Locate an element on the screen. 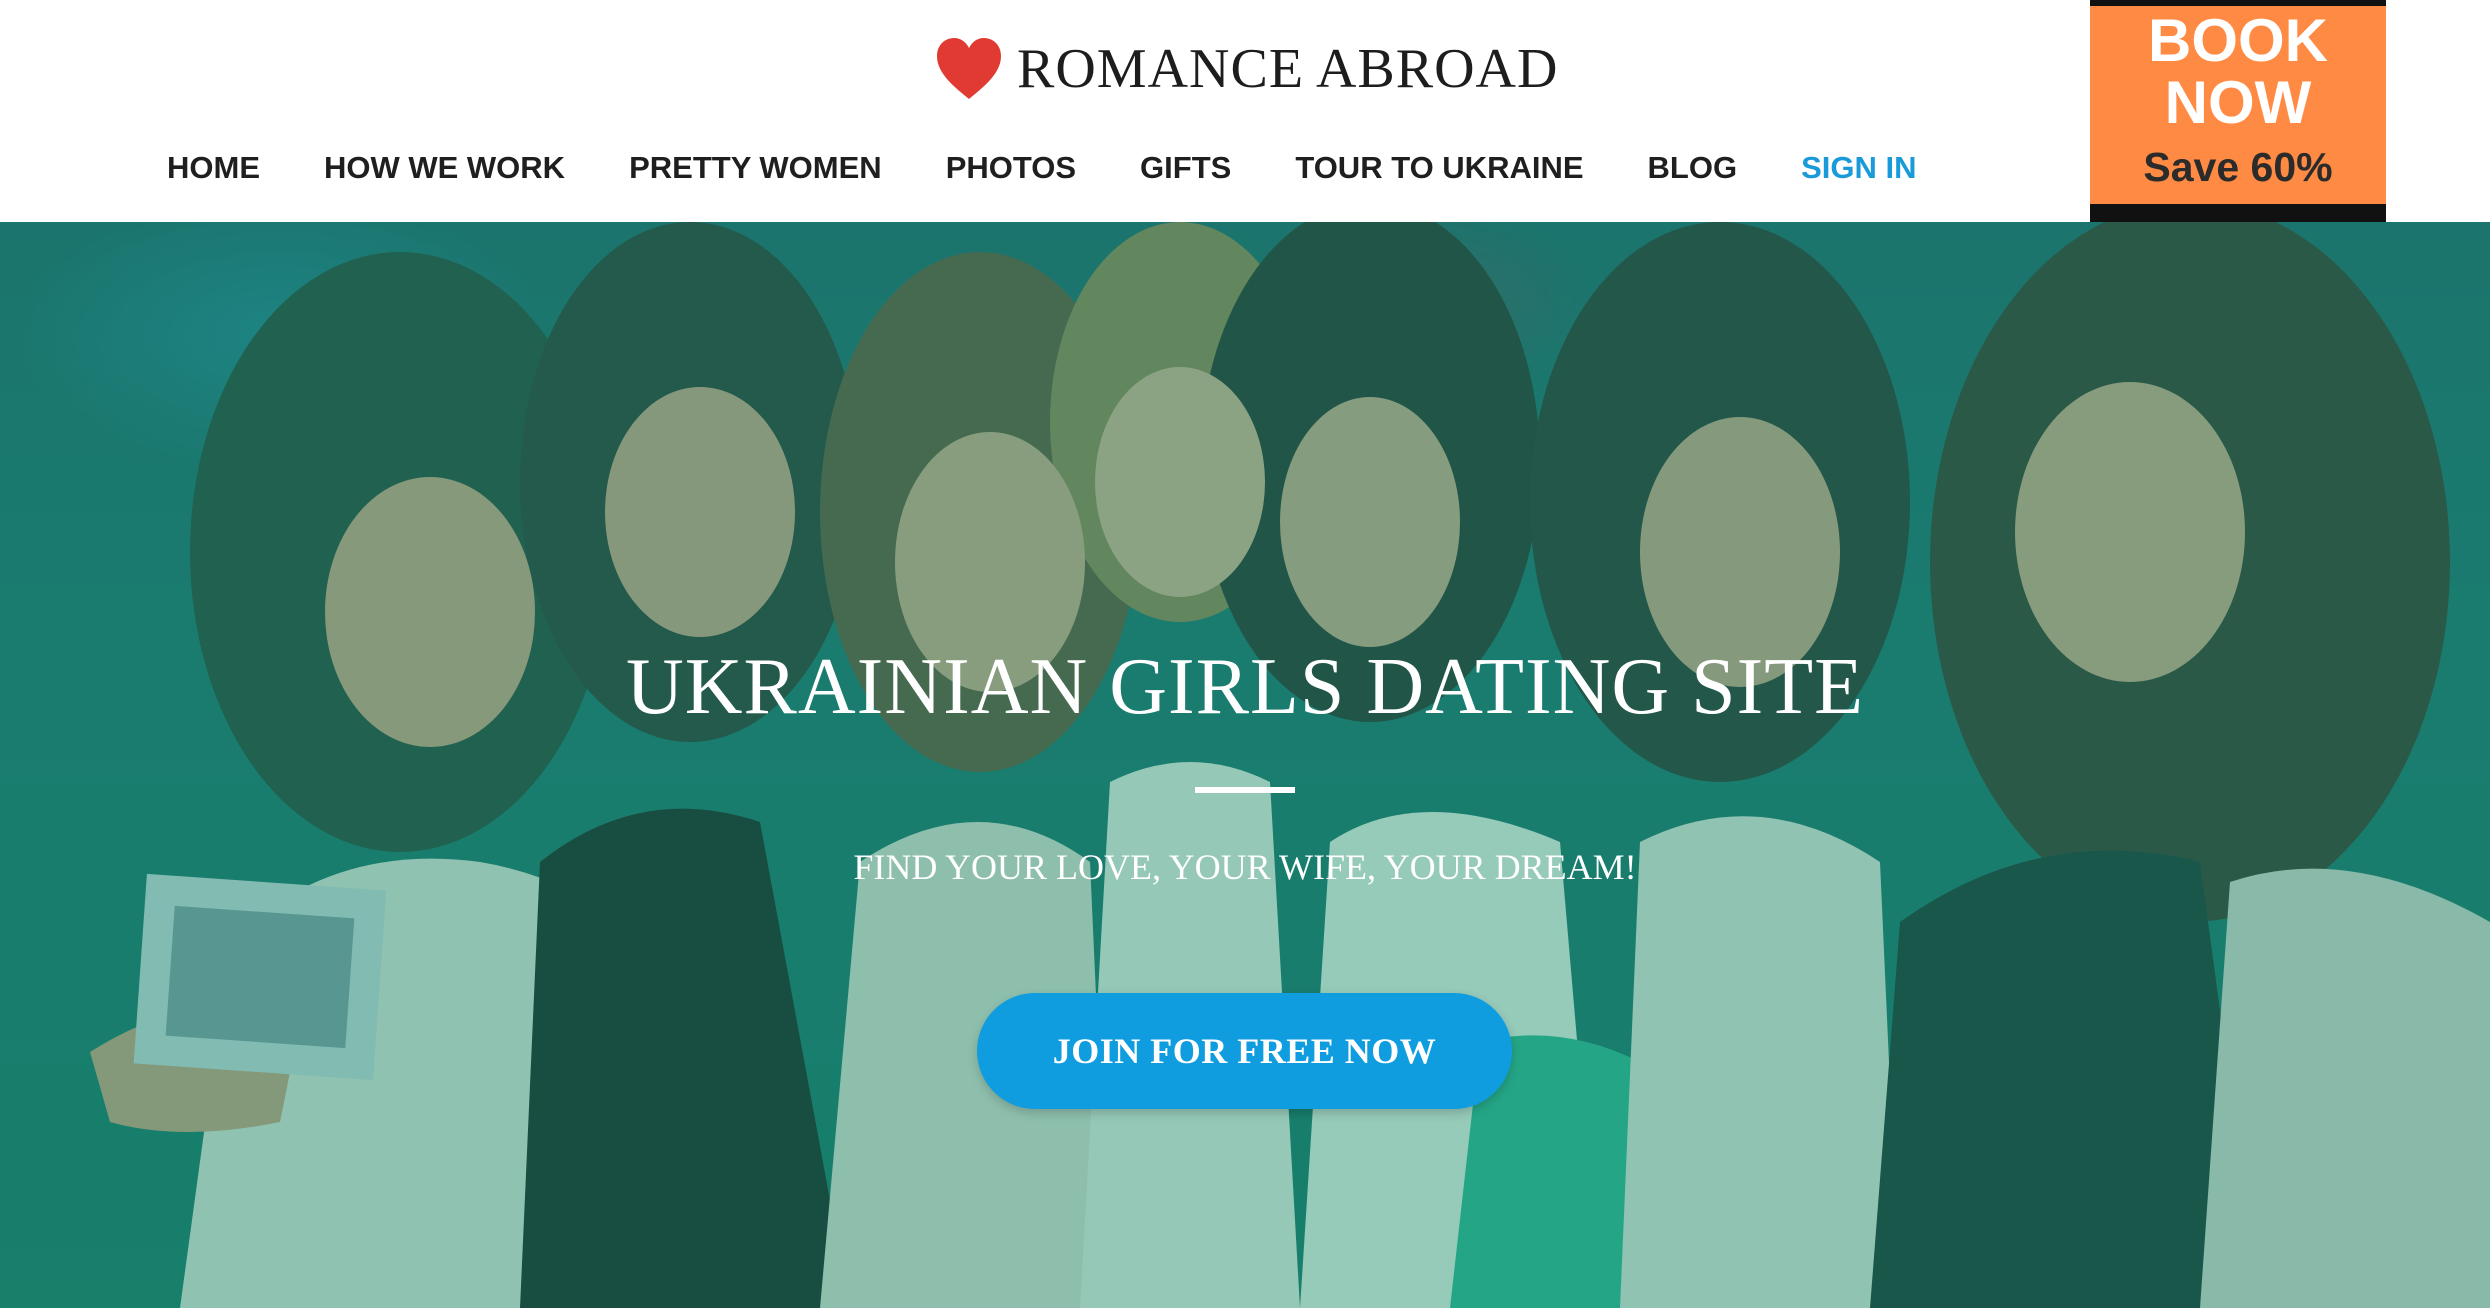 The height and width of the screenshot is (1308, 2490). nav-blog: BLOG is located at coordinates (1693, 168).